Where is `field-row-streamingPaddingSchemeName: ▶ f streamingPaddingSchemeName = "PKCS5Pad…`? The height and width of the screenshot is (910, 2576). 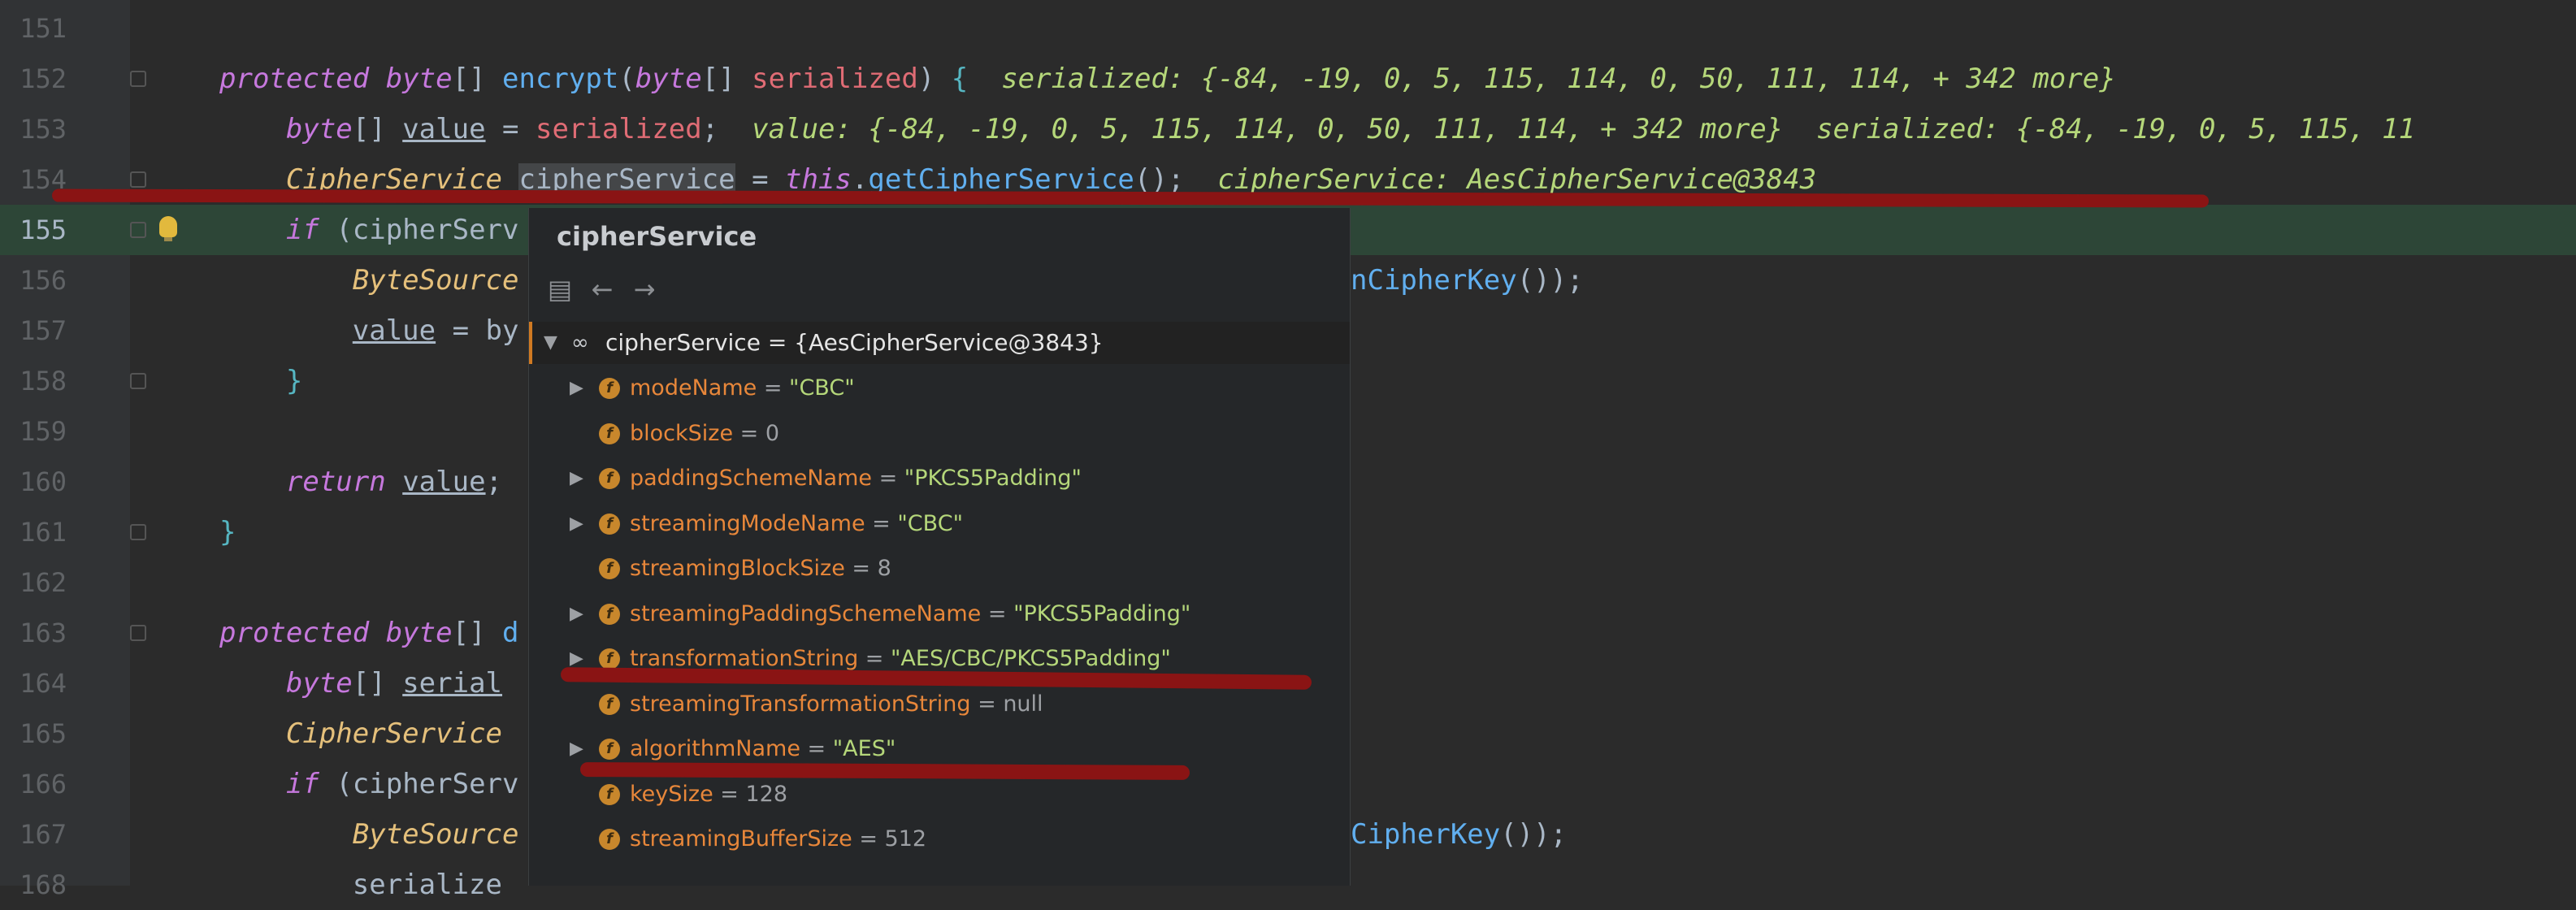
field-row-streamingPaddingSchemeName: ▶ f streamingPaddingSchemeName = "PKCS5Pad… is located at coordinates (940, 614).